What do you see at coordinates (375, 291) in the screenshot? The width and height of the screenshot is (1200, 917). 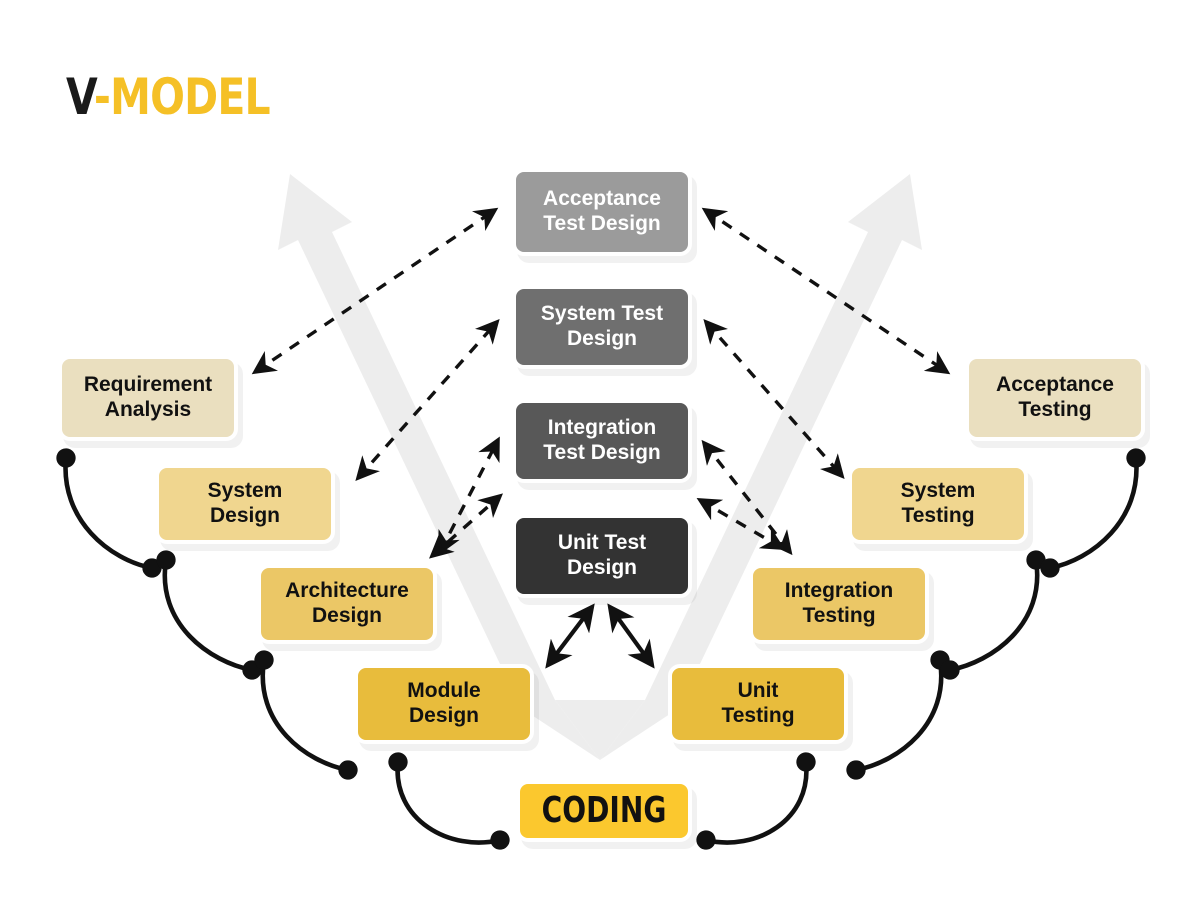 I see `dashed-link-requirement-to-acceptance-test-design` at bounding box center [375, 291].